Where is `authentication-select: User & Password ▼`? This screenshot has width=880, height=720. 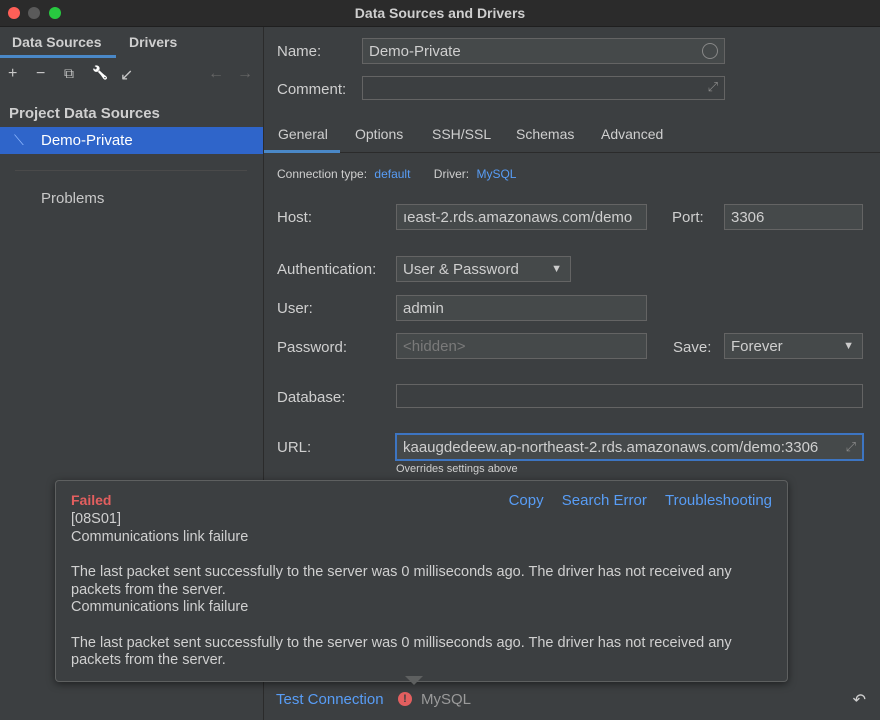
authentication-select: User & Password ▼ is located at coordinates (483, 269).